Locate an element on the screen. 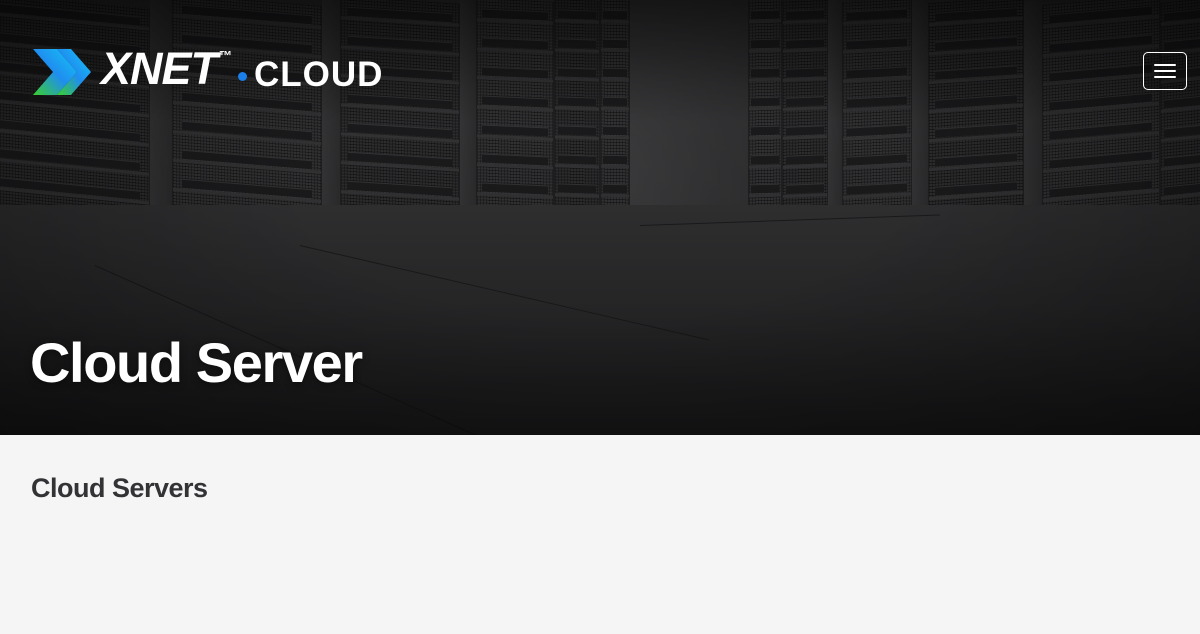 The height and width of the screenshot is (634, 1200). logo-dot-icon is located at coordinates (243, 76).